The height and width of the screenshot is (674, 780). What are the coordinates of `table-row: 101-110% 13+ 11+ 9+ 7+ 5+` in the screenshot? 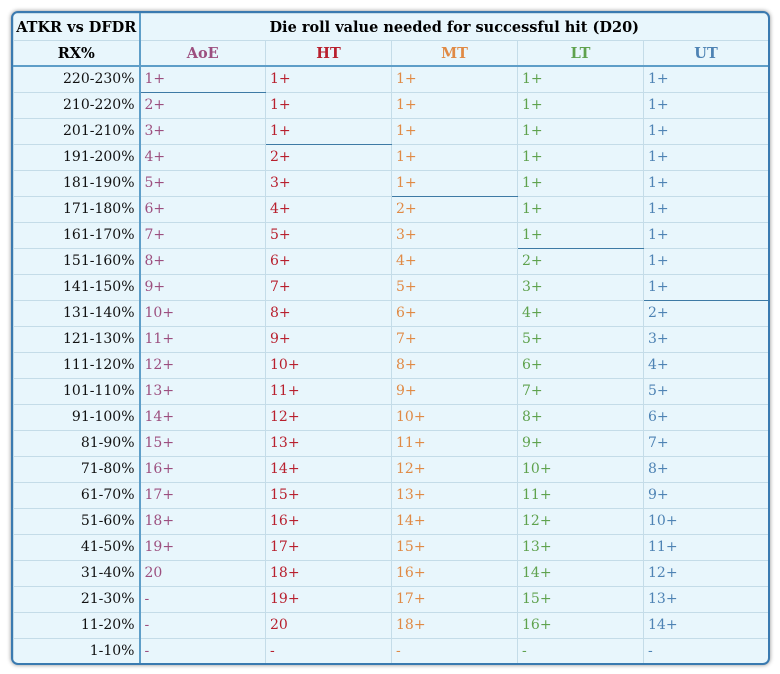 It's located at (390, 391).